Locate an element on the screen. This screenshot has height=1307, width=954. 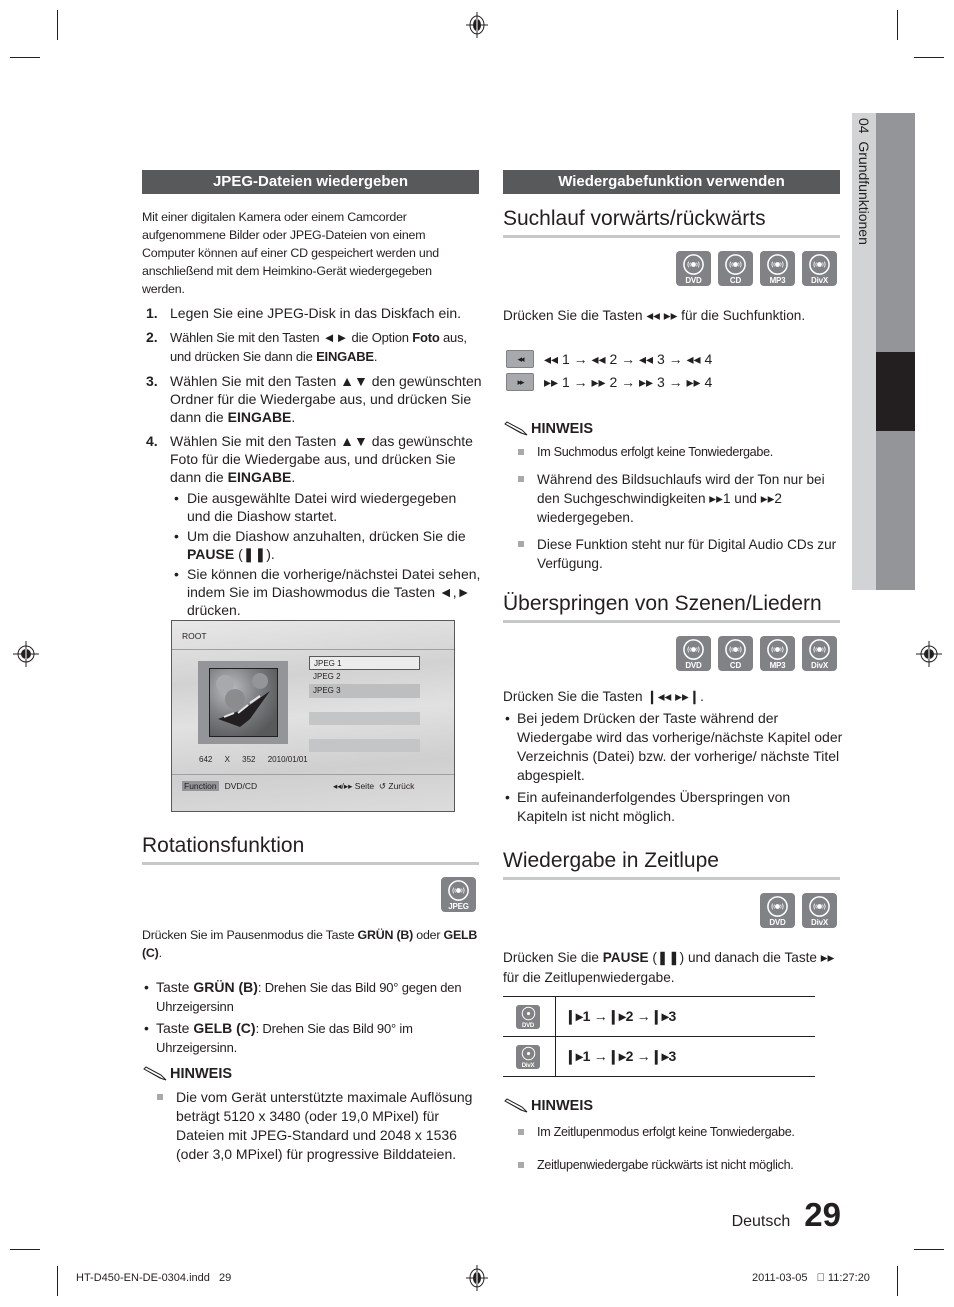
disc-label: CD is located at coordinates (735, 665).